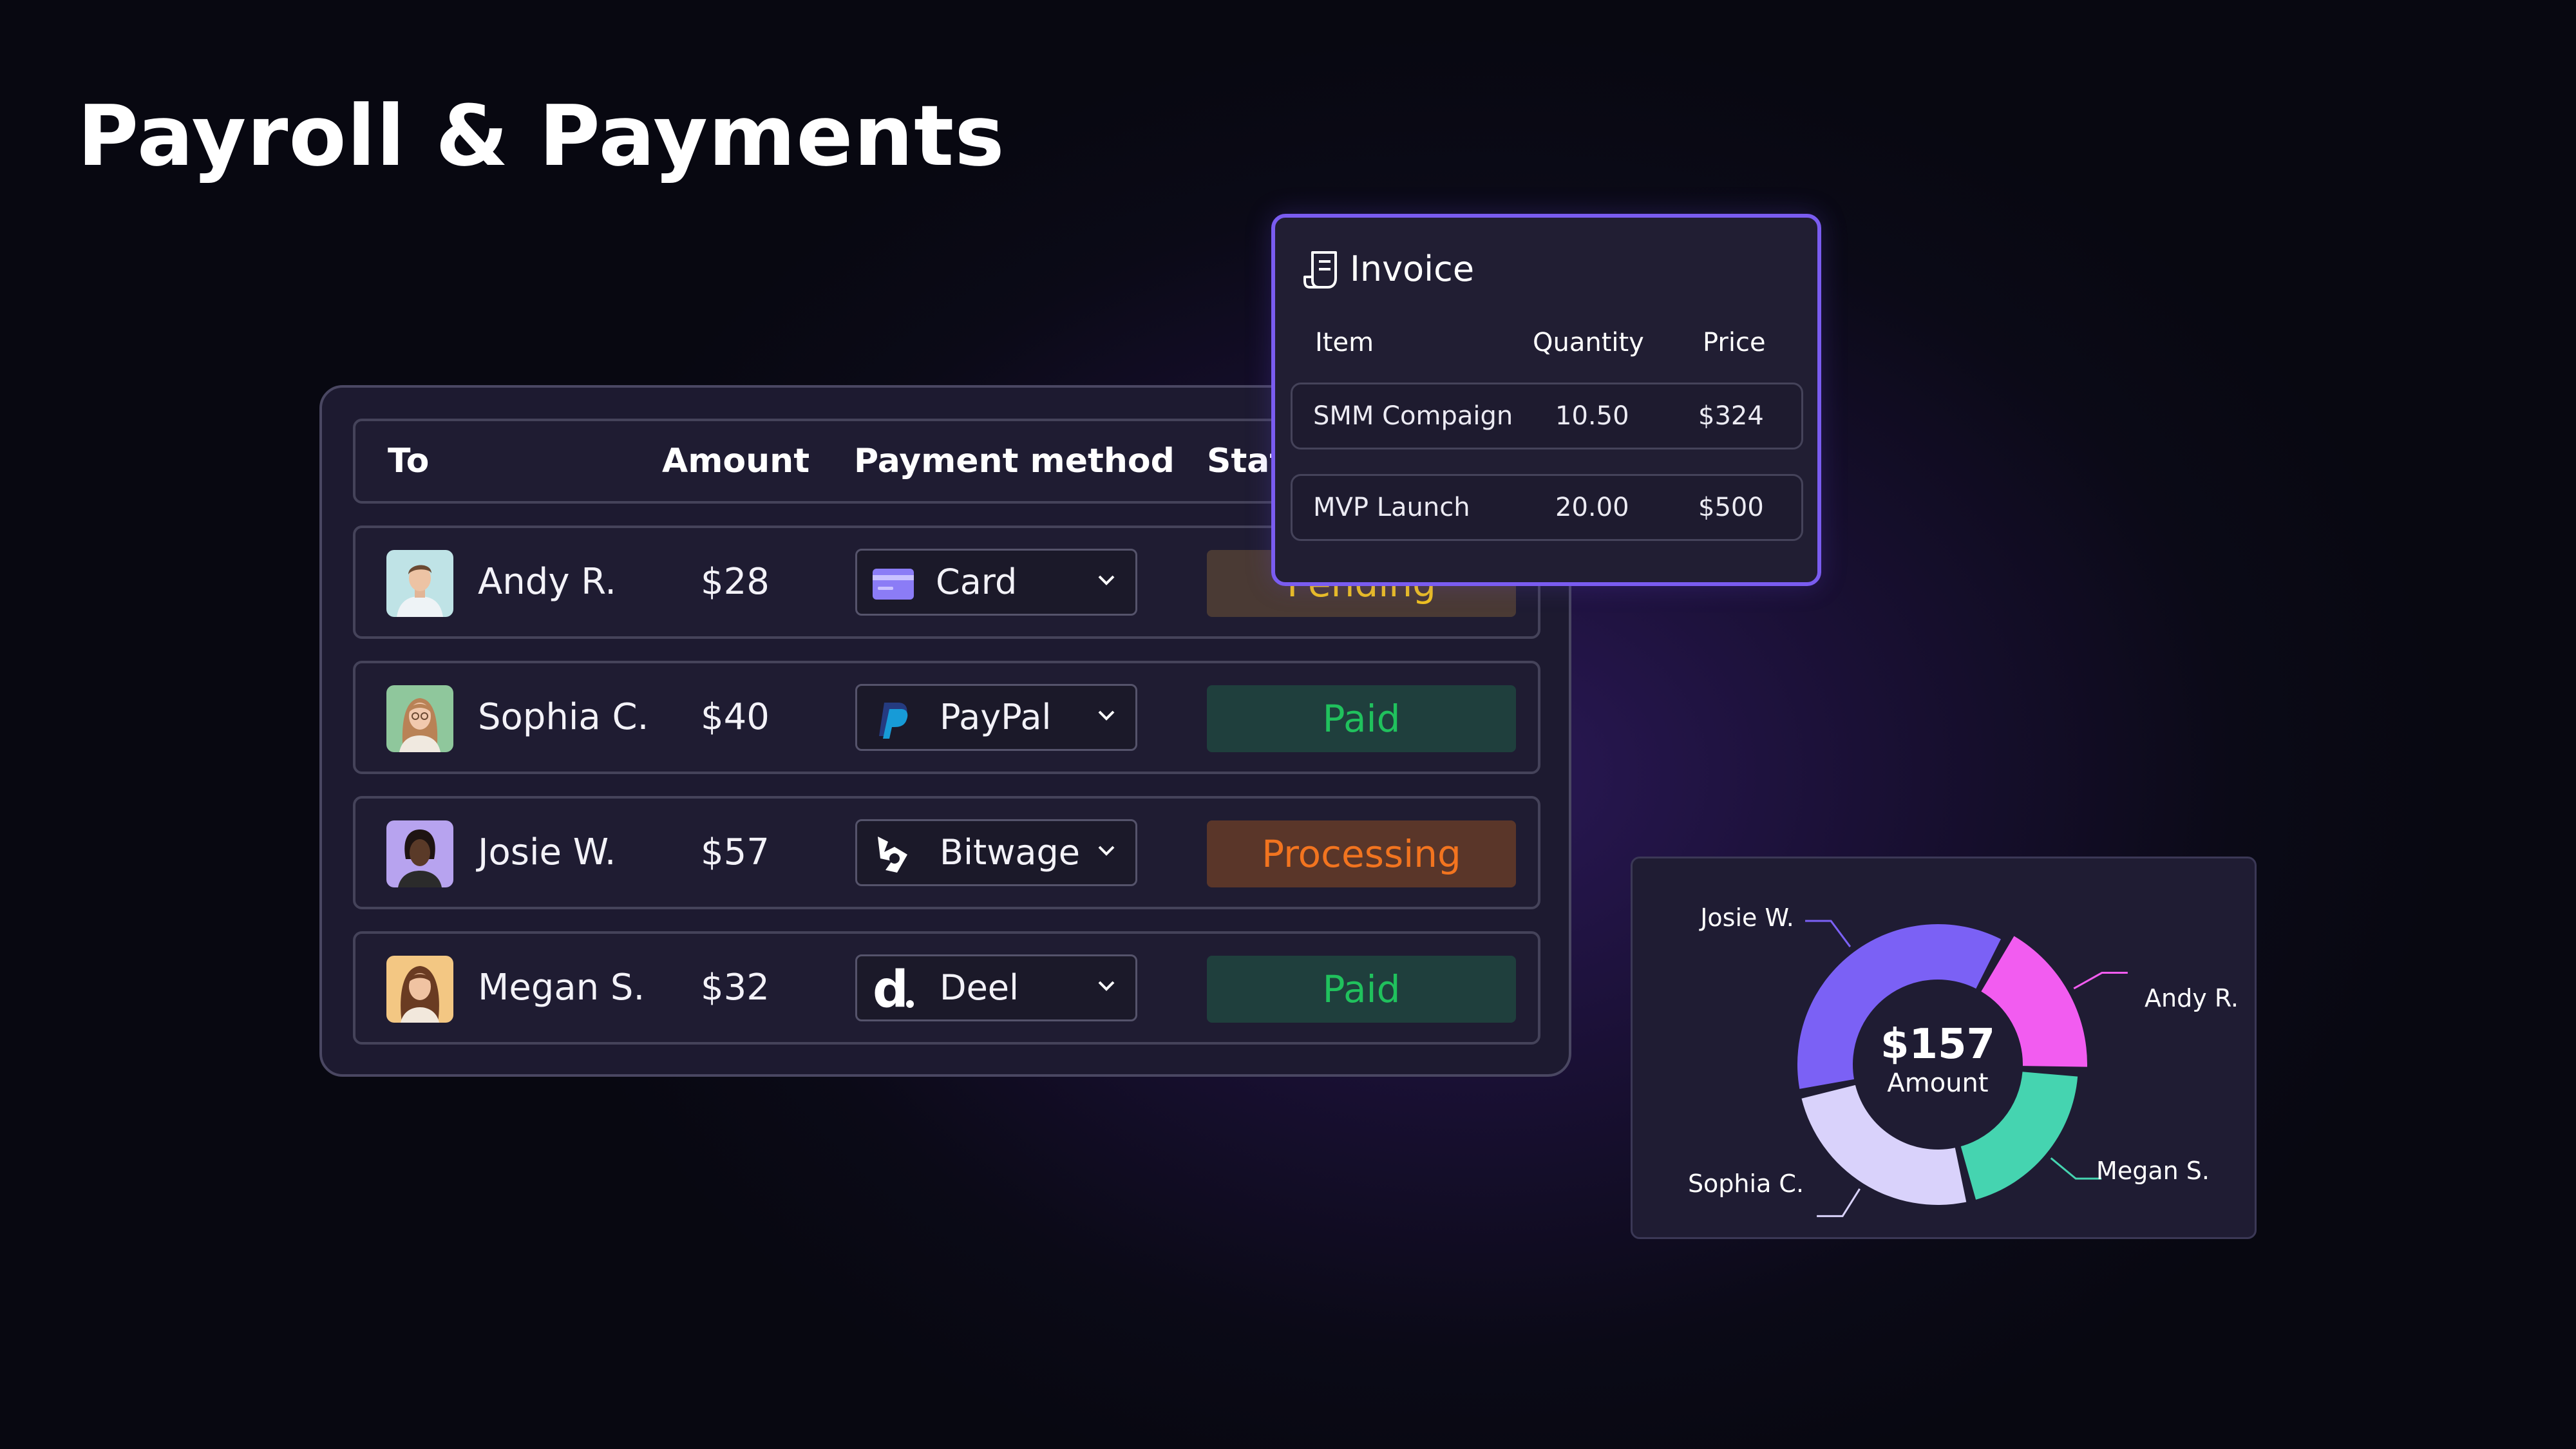  I want to click on invoice-title: Invoice, so click(1413, 269).